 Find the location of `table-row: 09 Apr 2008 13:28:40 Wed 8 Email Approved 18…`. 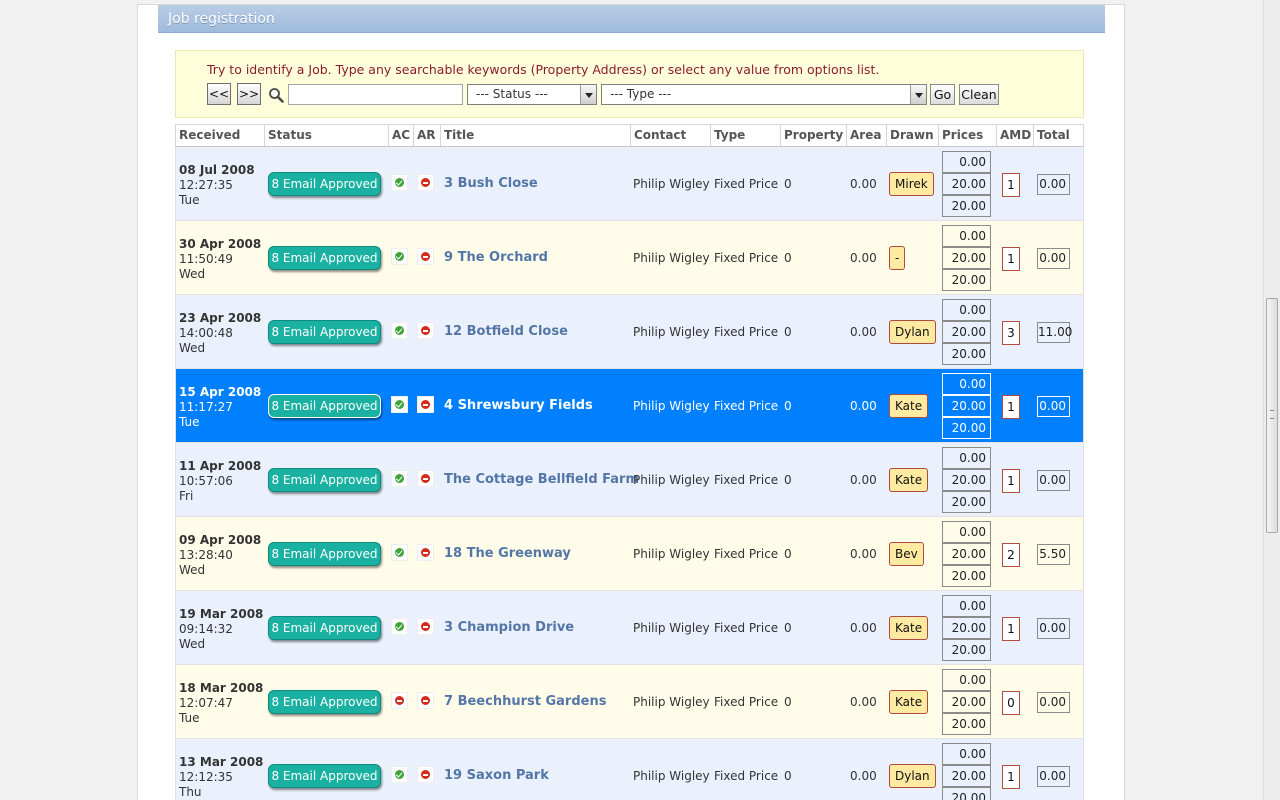

table-row: 09 Apr 2008 13:28:40 Wed 8 Email Approved 18… is located at coordinates (629, 554).